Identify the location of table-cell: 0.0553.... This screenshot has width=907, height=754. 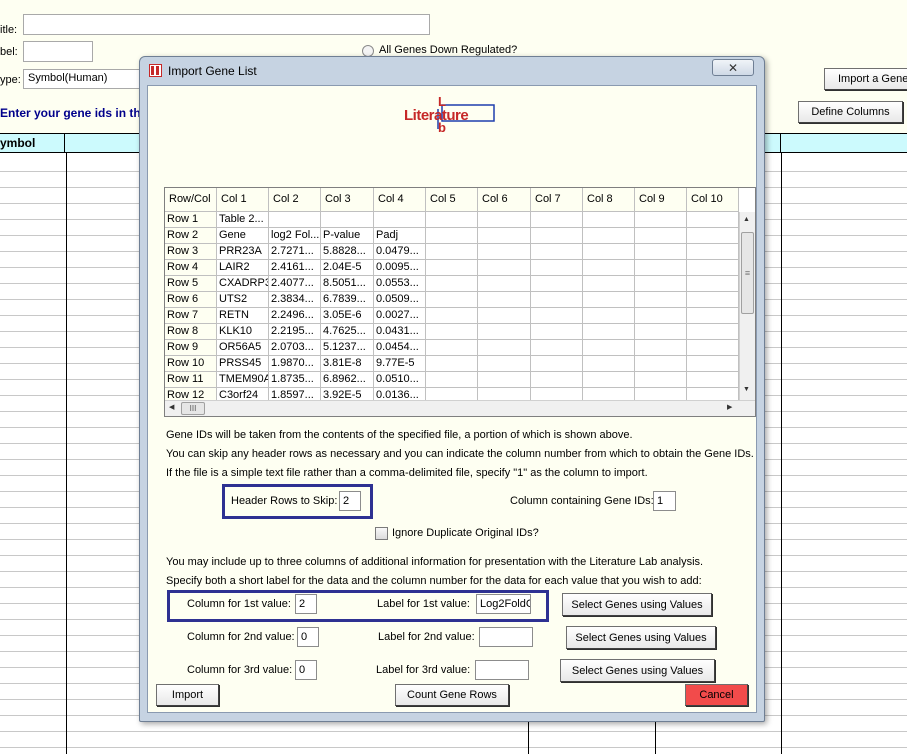
(400, 284).